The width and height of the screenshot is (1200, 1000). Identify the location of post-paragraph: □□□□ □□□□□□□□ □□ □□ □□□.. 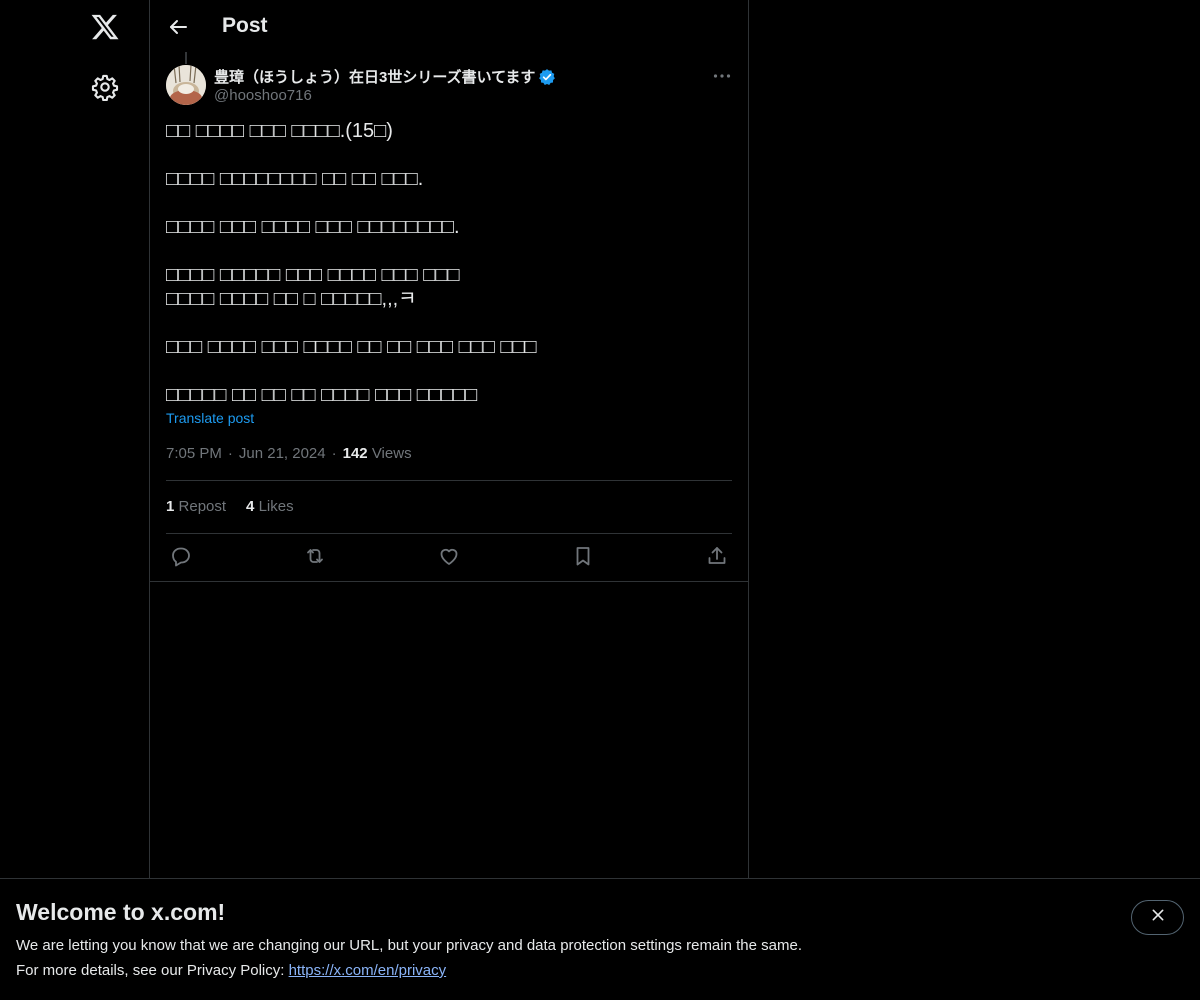
(295, 179).